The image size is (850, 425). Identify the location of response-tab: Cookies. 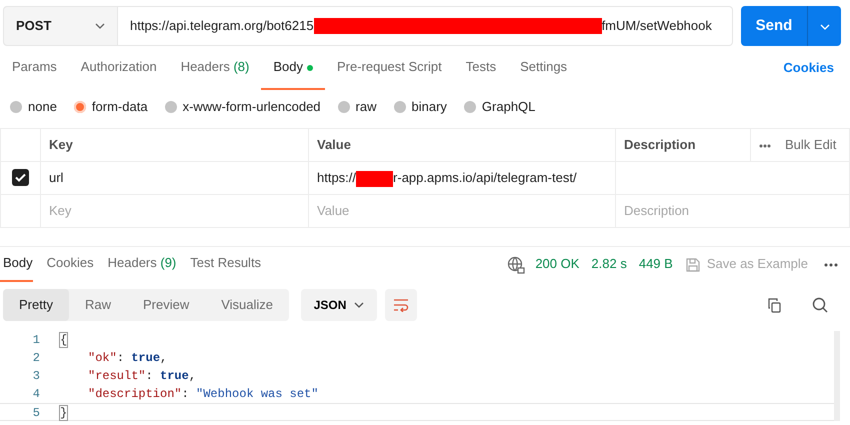
(69, 264).